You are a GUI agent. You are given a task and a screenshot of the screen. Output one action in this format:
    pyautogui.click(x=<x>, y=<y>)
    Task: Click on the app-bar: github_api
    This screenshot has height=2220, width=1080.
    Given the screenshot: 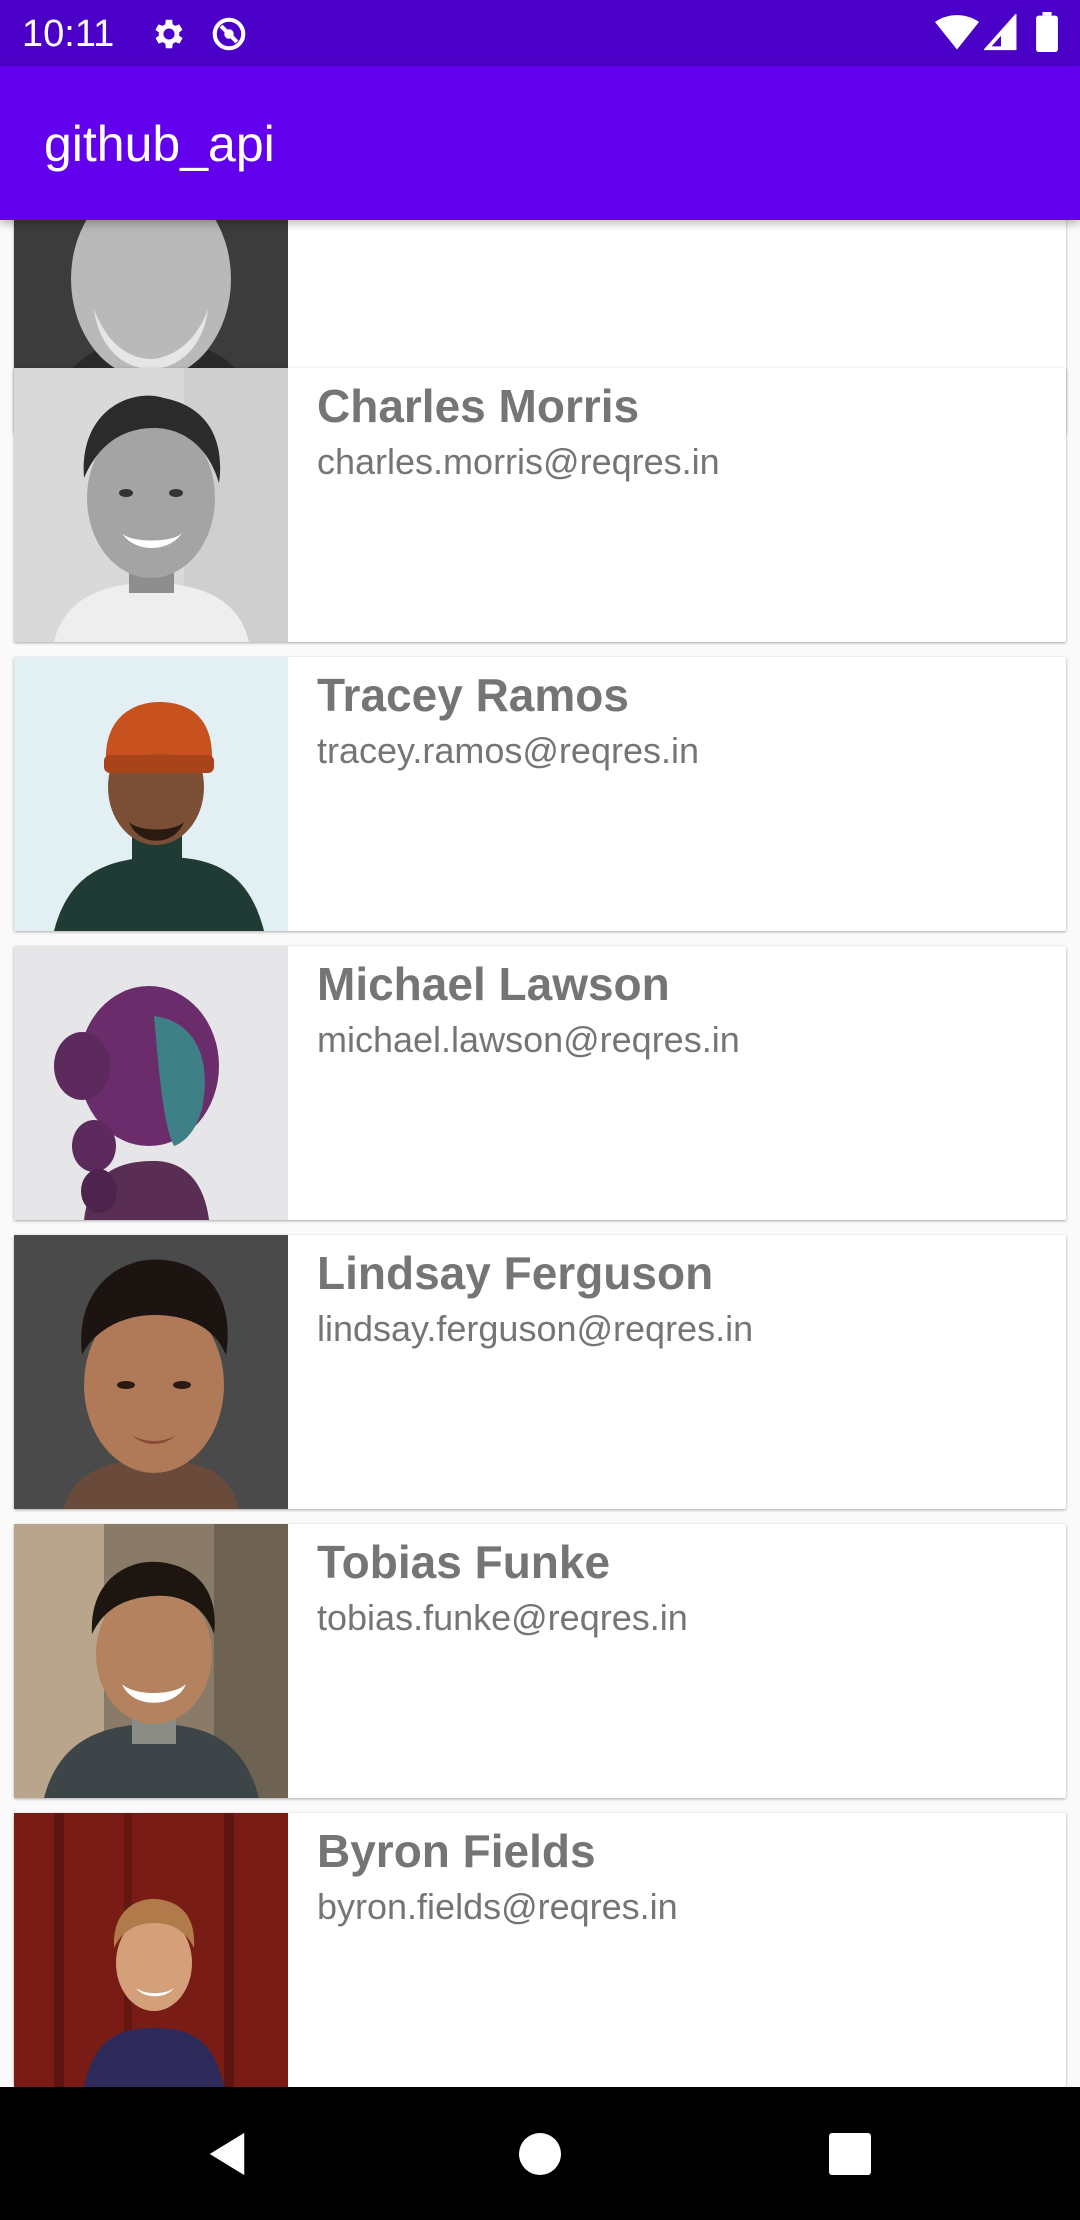 What is the action you would take?
    pyautogui.click(x=540, y=143)
    